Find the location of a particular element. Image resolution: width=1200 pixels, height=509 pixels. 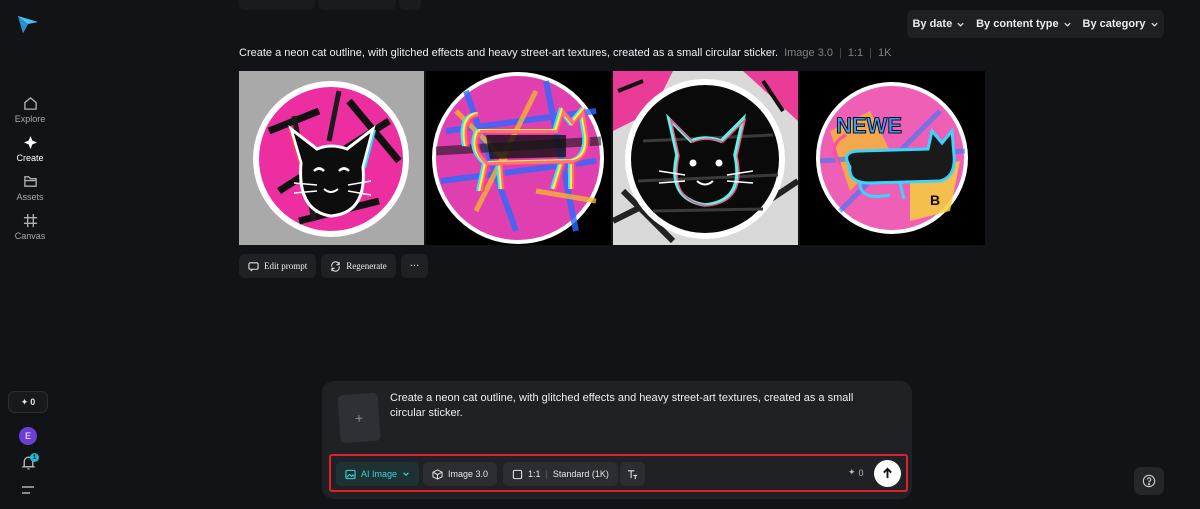

filter-by-date: By date is located at coordinates (938, 24).